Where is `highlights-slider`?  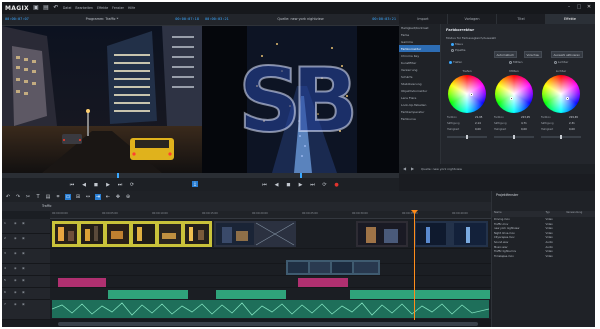 highlights-slider is located at coordinates (561, 137).